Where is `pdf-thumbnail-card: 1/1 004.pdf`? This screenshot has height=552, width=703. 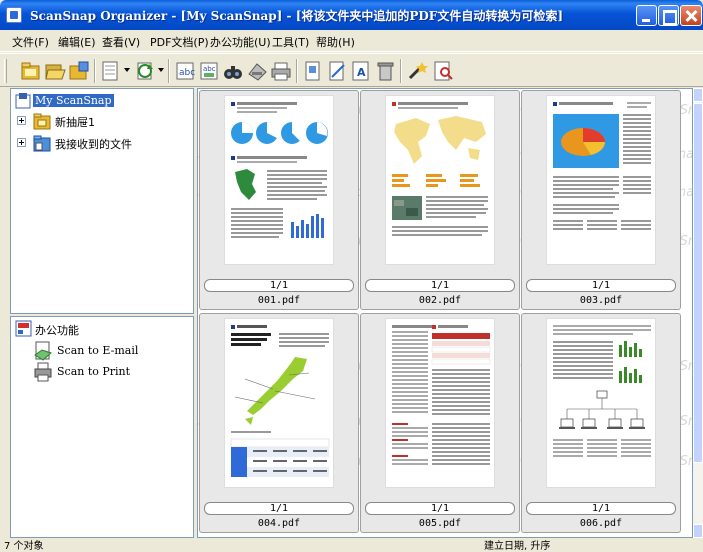 pdf-thumbnail-card: 1/1 004.pdf is located at coordinates (279, 423).